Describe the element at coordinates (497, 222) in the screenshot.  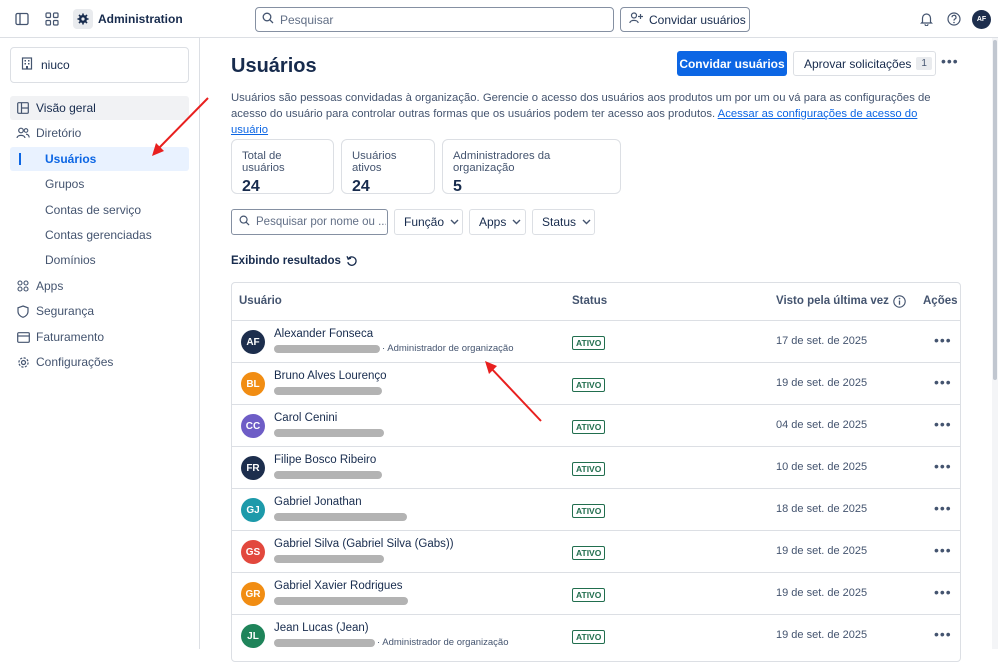
I see `apps-filter-dropdown: Apps` at that location.